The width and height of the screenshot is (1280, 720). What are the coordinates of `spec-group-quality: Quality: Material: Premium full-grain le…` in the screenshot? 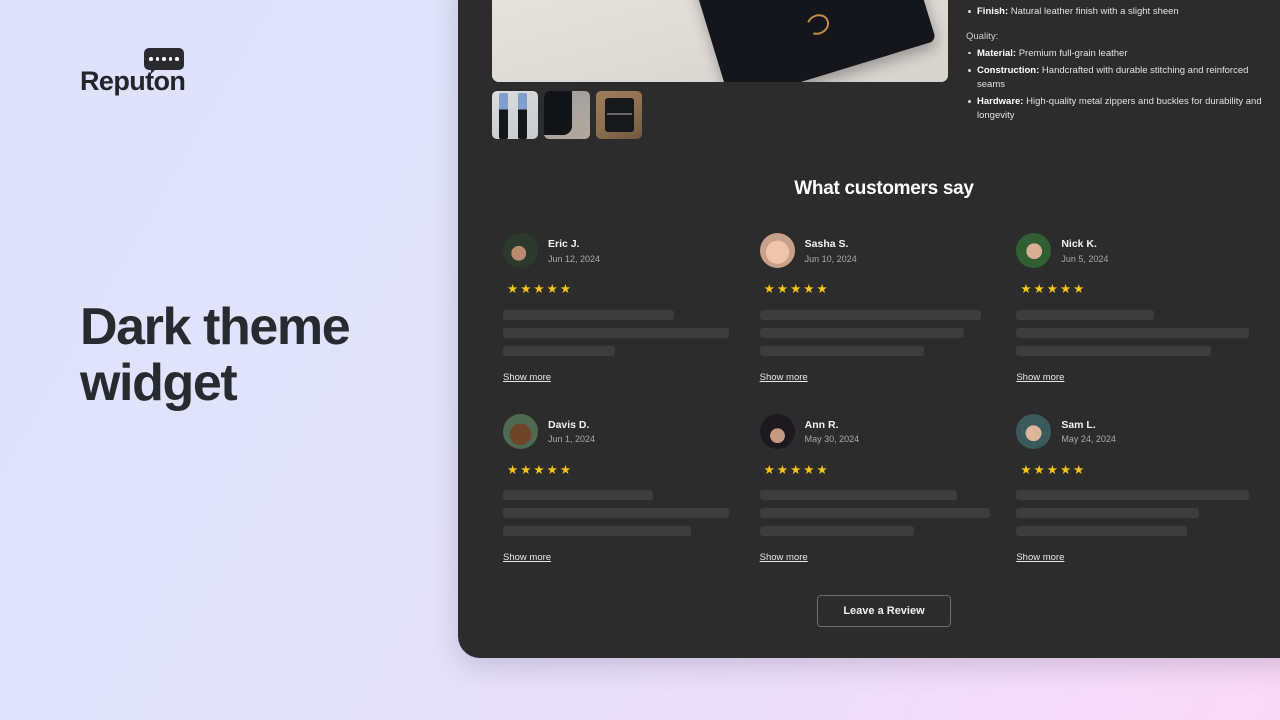 It's located at (1120, 76).